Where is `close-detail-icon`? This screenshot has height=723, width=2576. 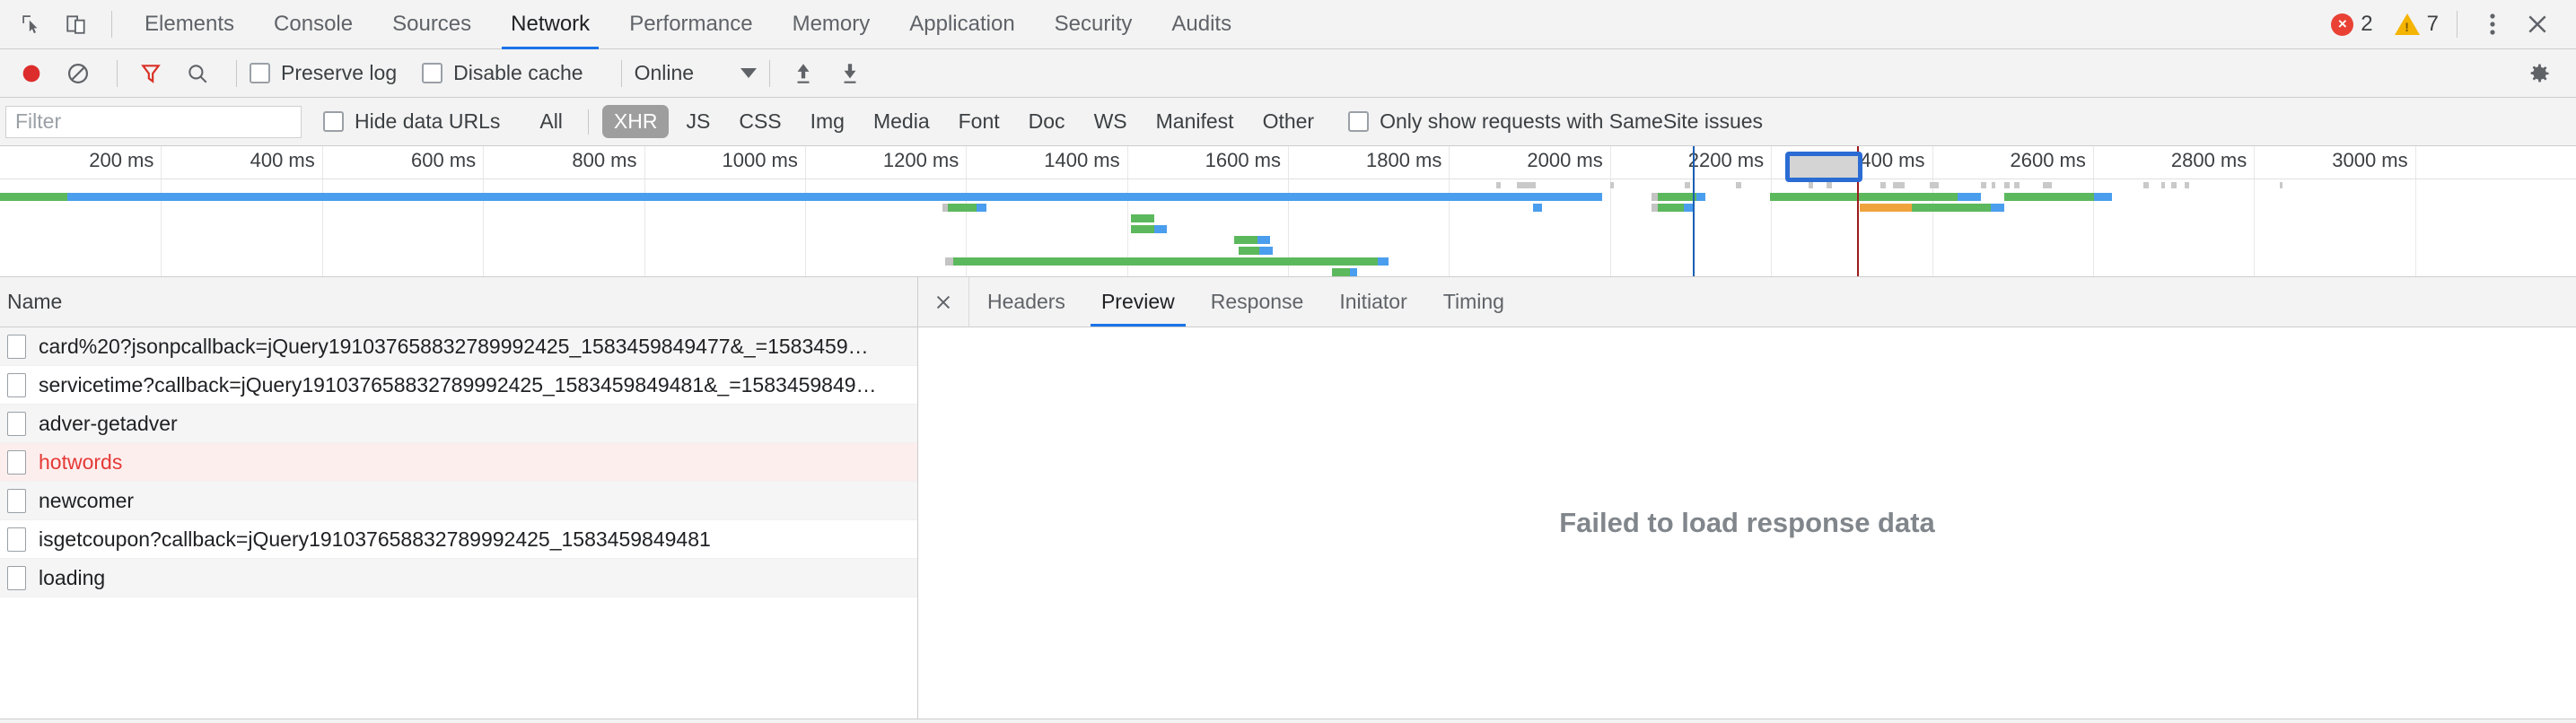
close-detail-icon is located at coordinates (943, 302).